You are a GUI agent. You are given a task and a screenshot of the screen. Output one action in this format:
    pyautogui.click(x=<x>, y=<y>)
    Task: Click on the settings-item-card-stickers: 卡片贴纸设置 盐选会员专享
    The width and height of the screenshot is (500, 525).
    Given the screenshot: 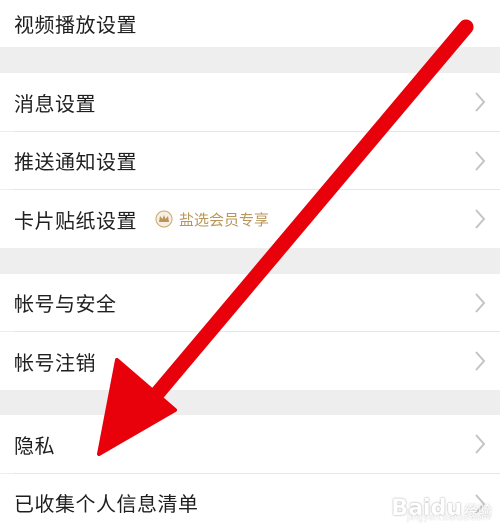 What is the action you would take?
    pyautogui.click(x=250, y=219)
    